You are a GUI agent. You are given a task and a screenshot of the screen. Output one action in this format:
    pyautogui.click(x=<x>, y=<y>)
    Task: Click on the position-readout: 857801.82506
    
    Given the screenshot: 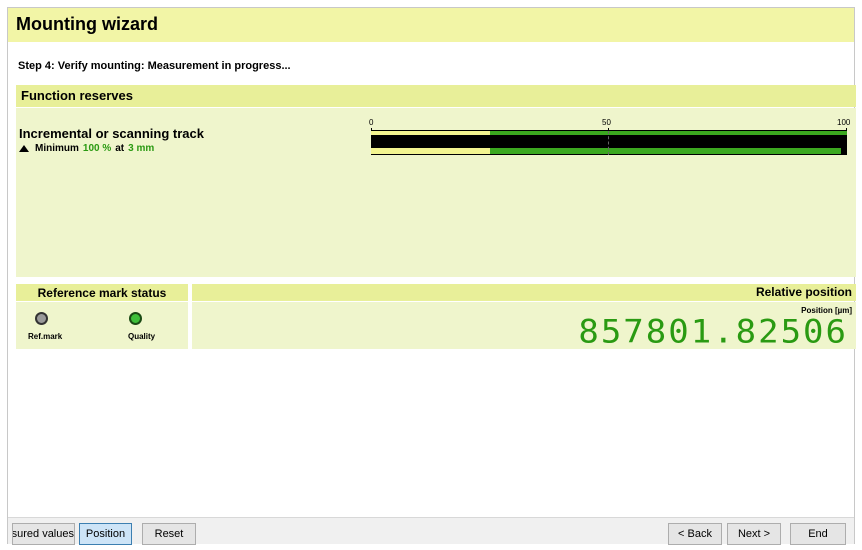 What is the action you would take?
    pyautogui.click(x=713, y=332)
    